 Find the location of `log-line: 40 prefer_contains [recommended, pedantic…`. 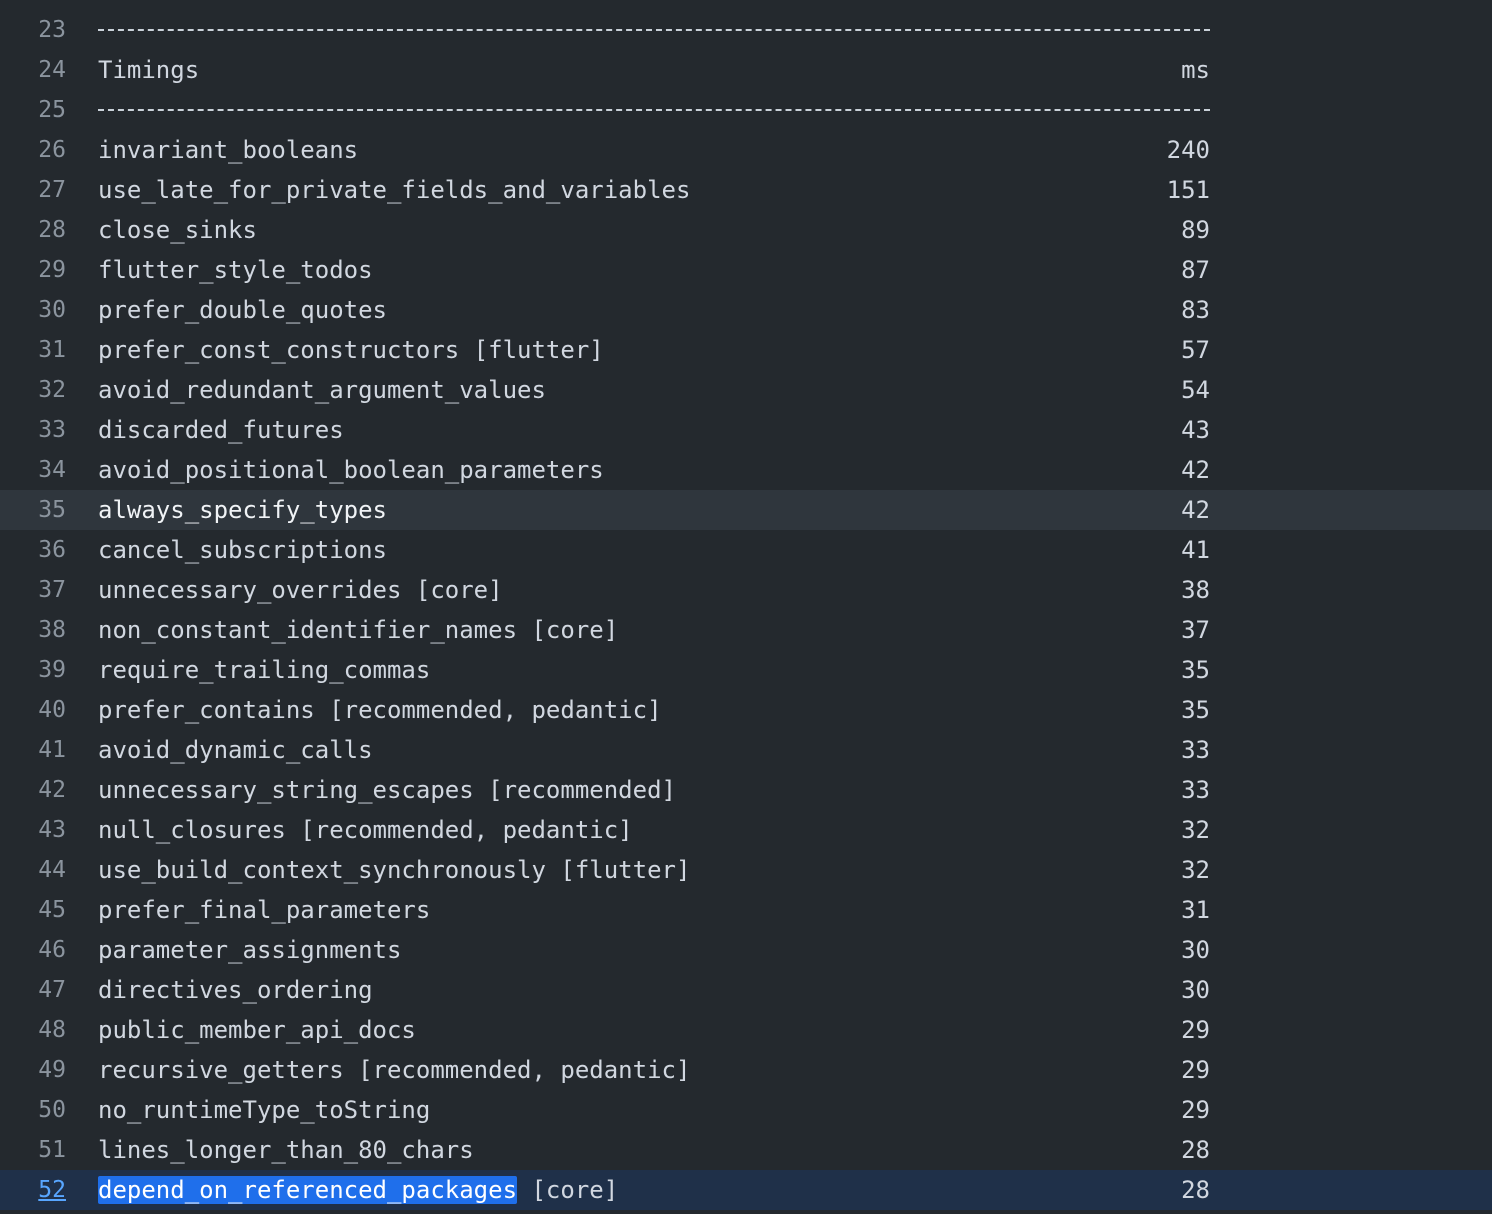

log-line: 40 prefer_contains [recommended, pedantic… is located at coordinates (746, 710).